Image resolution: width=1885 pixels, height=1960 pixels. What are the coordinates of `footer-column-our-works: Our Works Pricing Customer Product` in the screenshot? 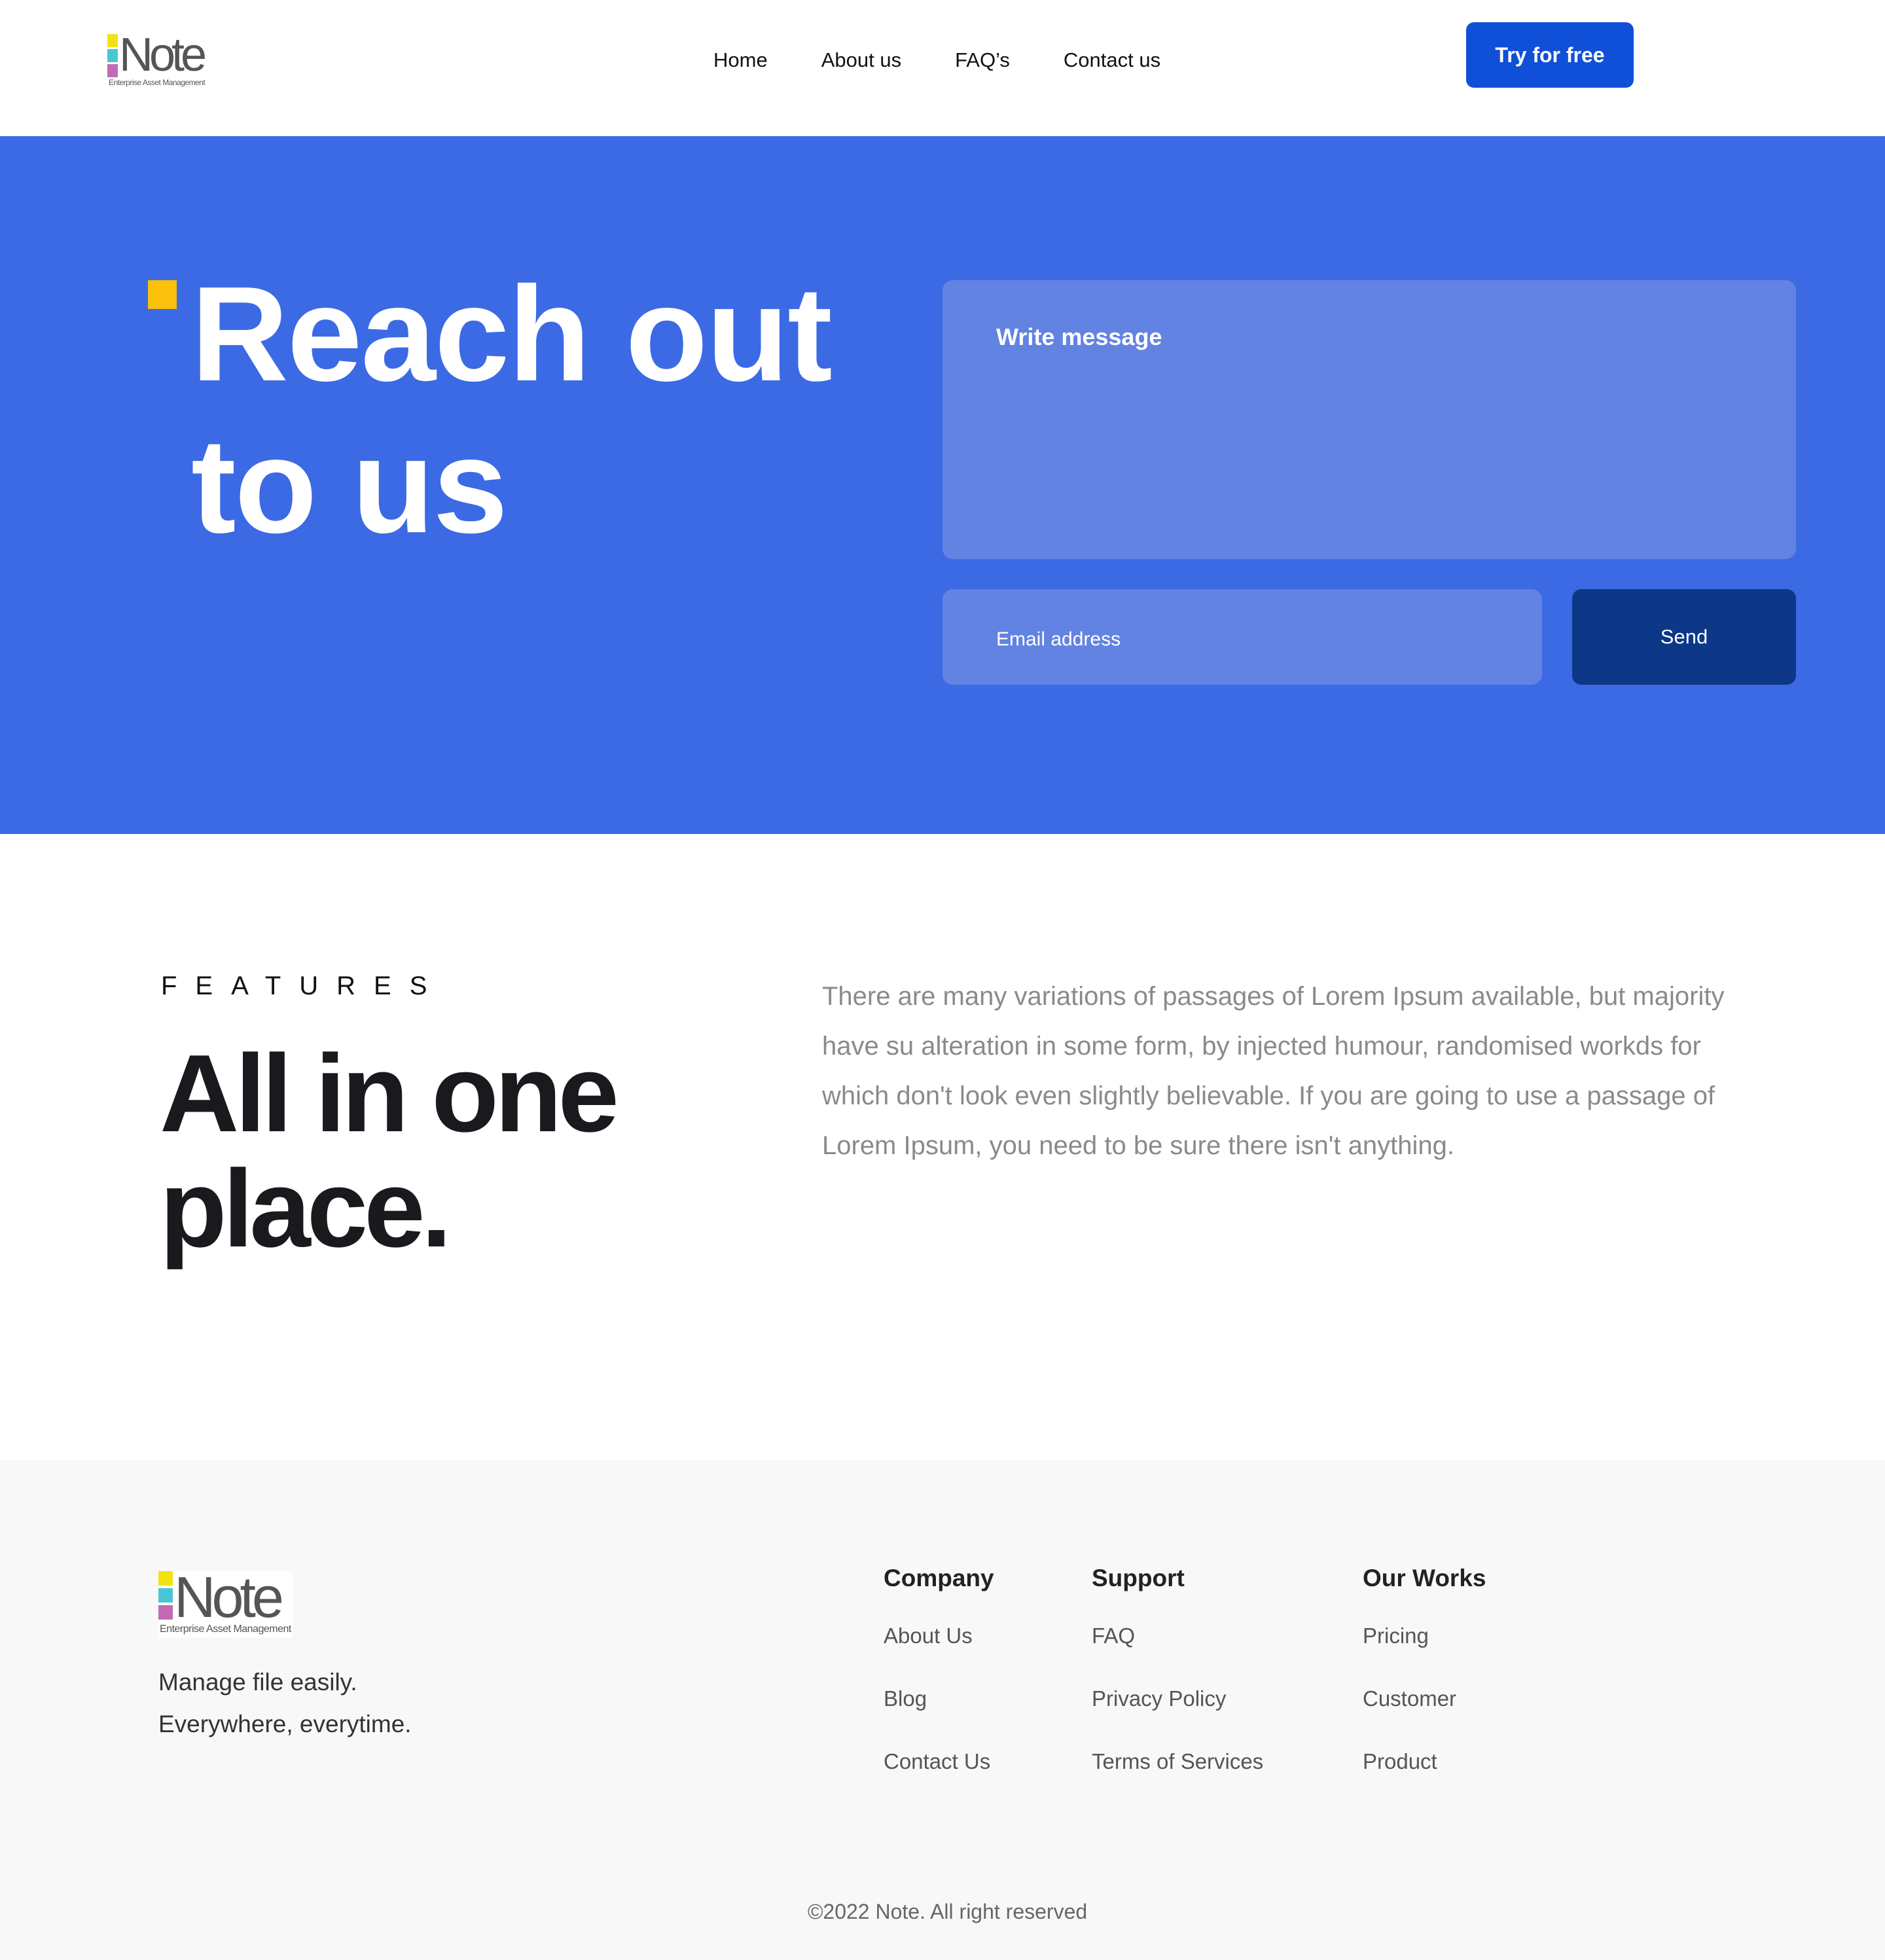 It's located at (1424, 1688).